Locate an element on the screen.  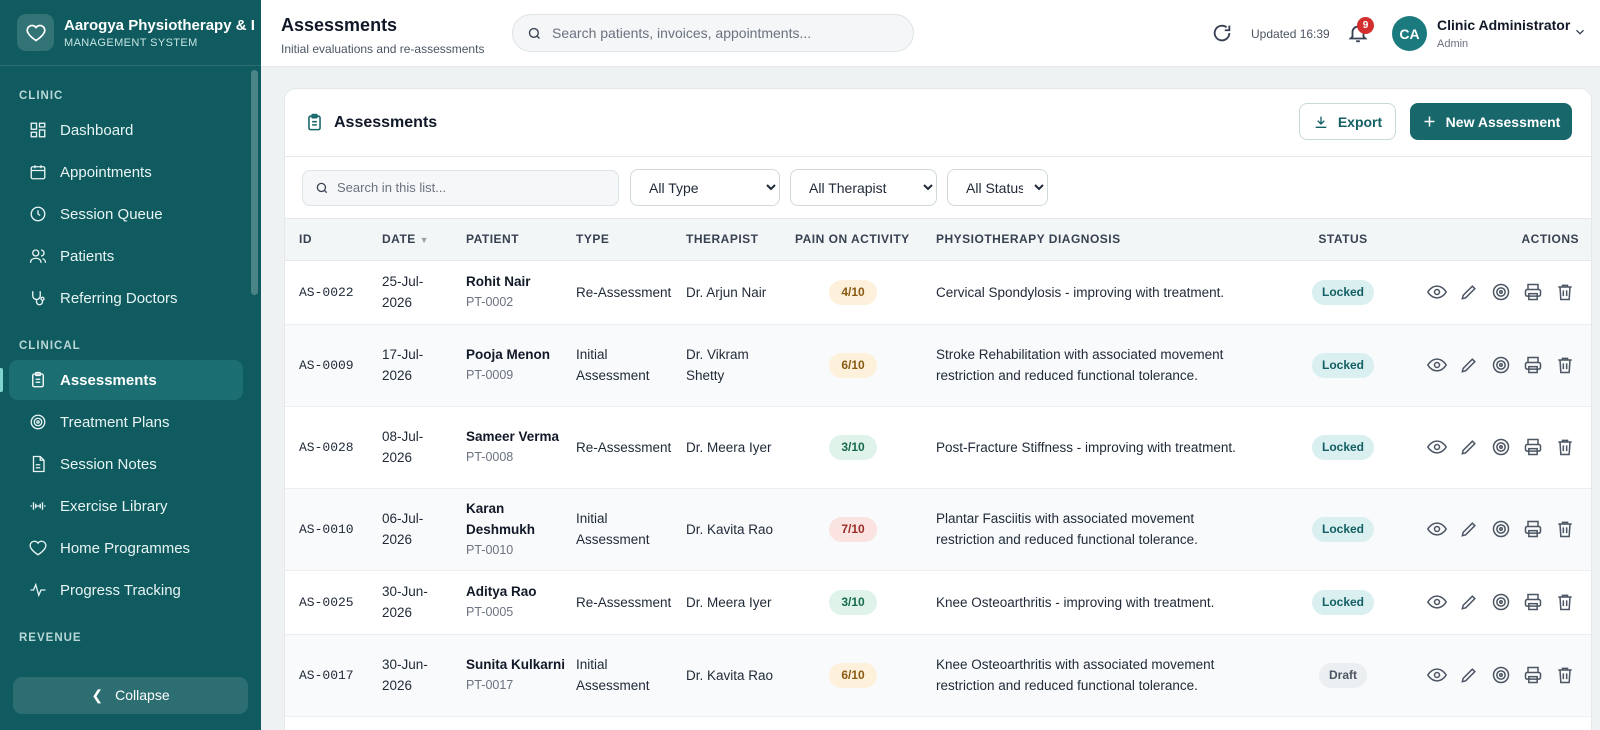
patient-name: Aditya Rao is located at coordinates (516, 591).